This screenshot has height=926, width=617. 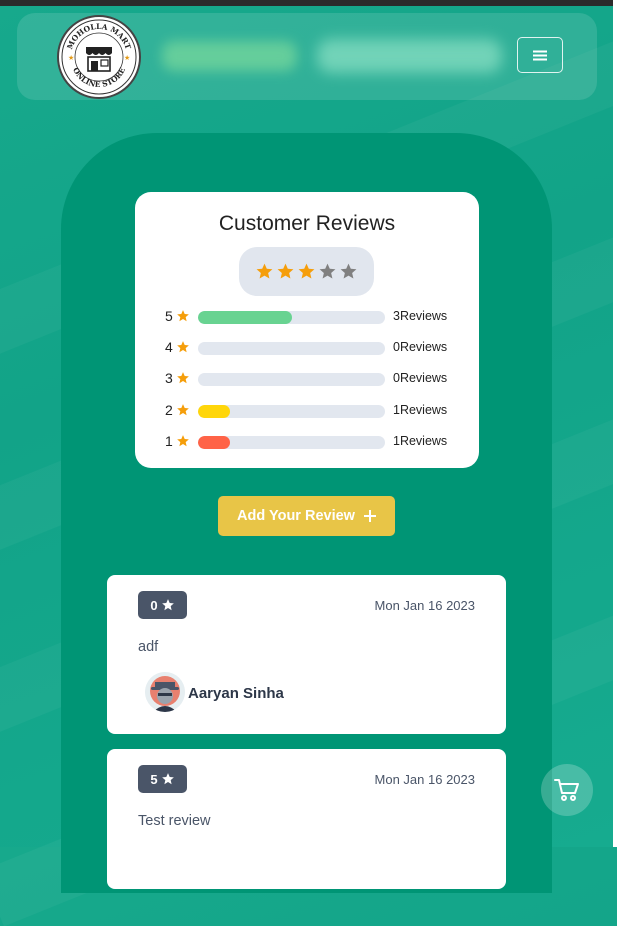 What do you see at coordinates (308, 3) in the screenshot?
I see `browser-top-edge` at bounding box center [308, 3].